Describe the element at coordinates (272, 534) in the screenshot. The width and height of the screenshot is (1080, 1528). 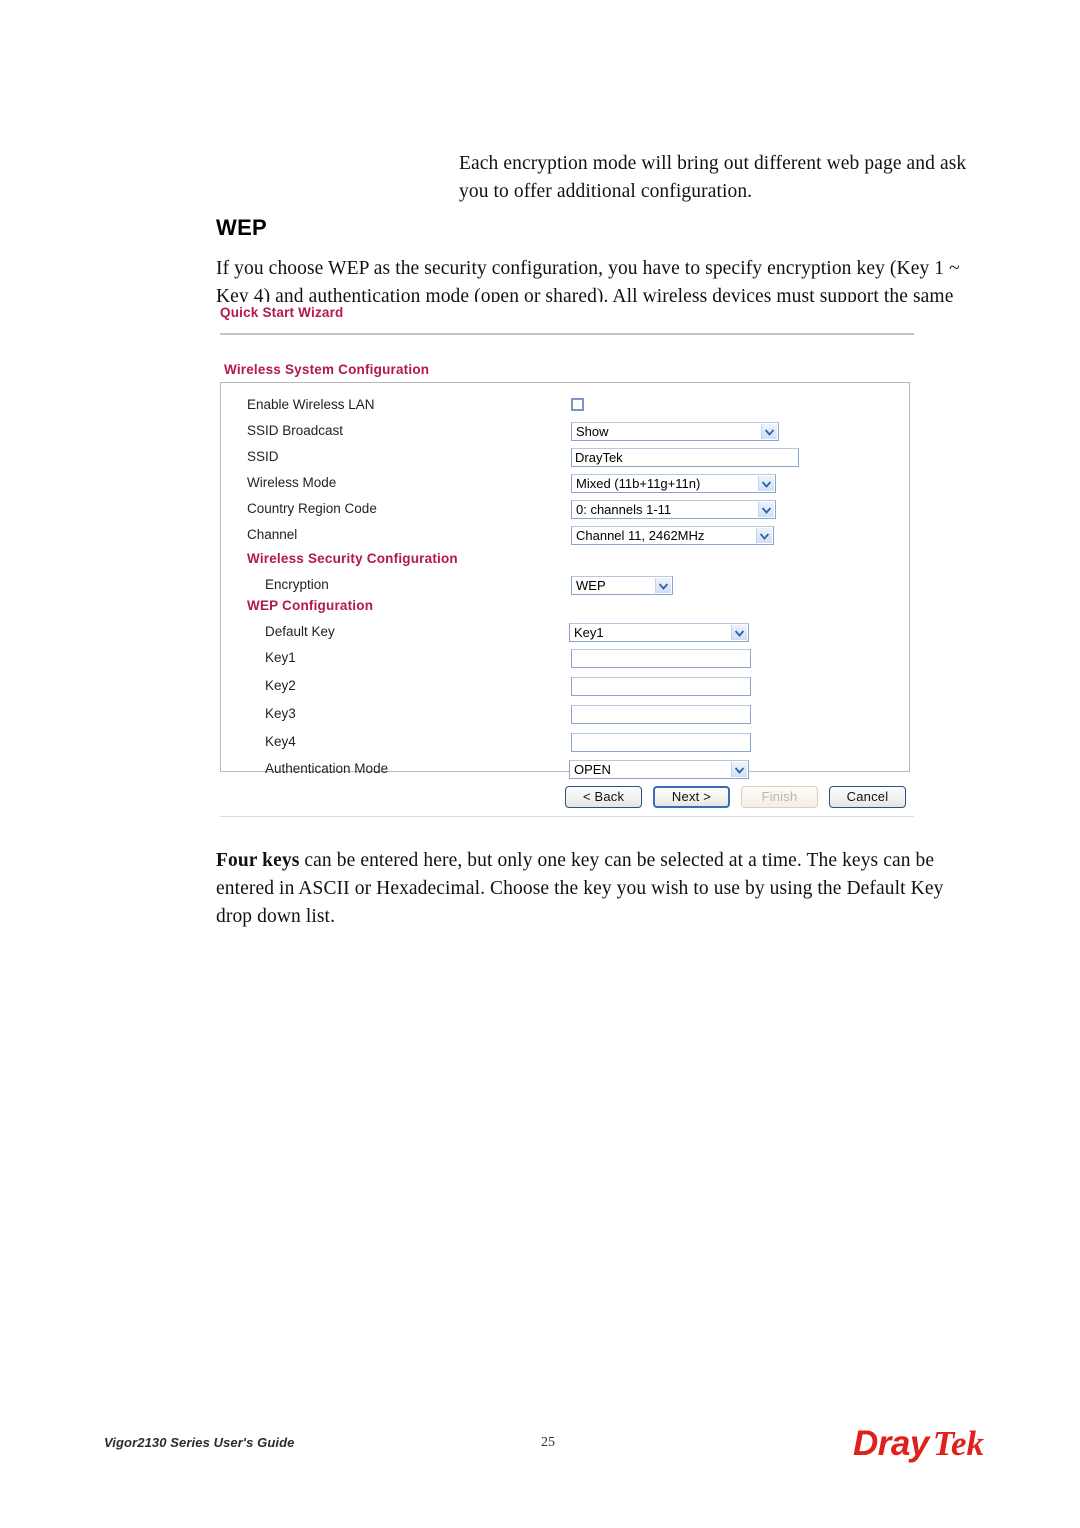
I see `label-channel: Channel` at that location.